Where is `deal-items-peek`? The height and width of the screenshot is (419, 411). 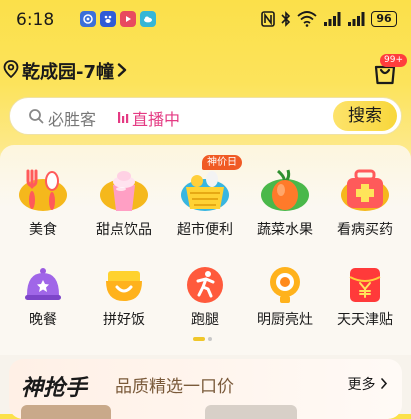
deal-items-peek is located at coordinates (205, 412).